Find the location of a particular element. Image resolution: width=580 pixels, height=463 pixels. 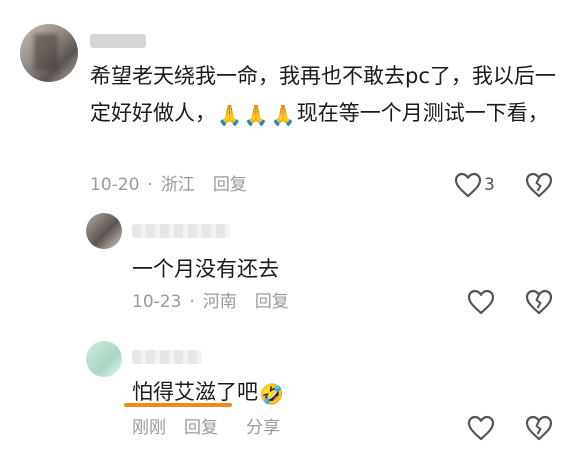

comment-meta: 10-20 · 浙江 回复 is located at coordinates (168, 185).